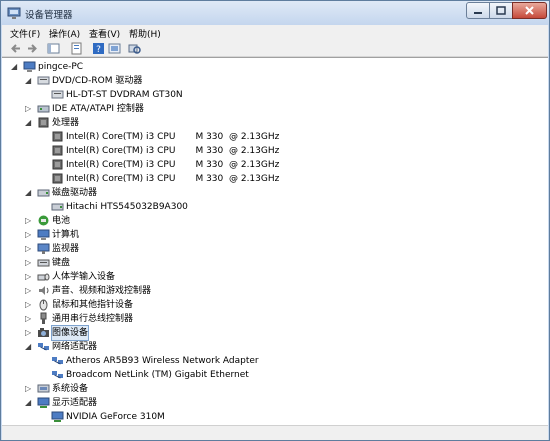  What do you see at coordinates (44, 290) in the screenshot?
I see `sound-icon` at bounding box center [44, 290].